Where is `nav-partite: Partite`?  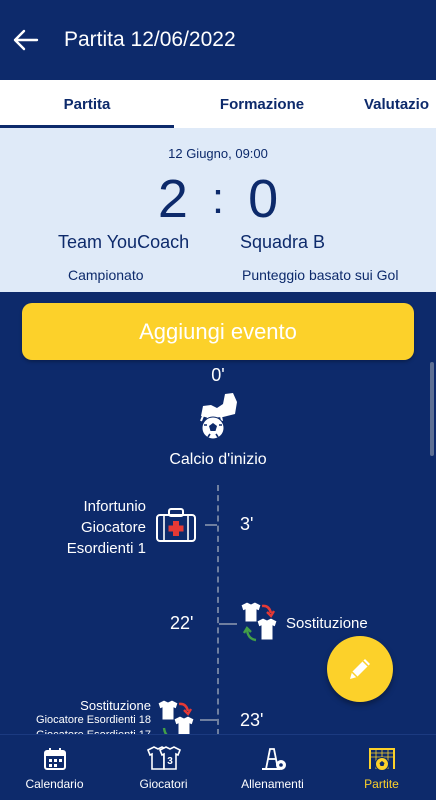
nav-partite: Partite is located at coordinates (381, 767).